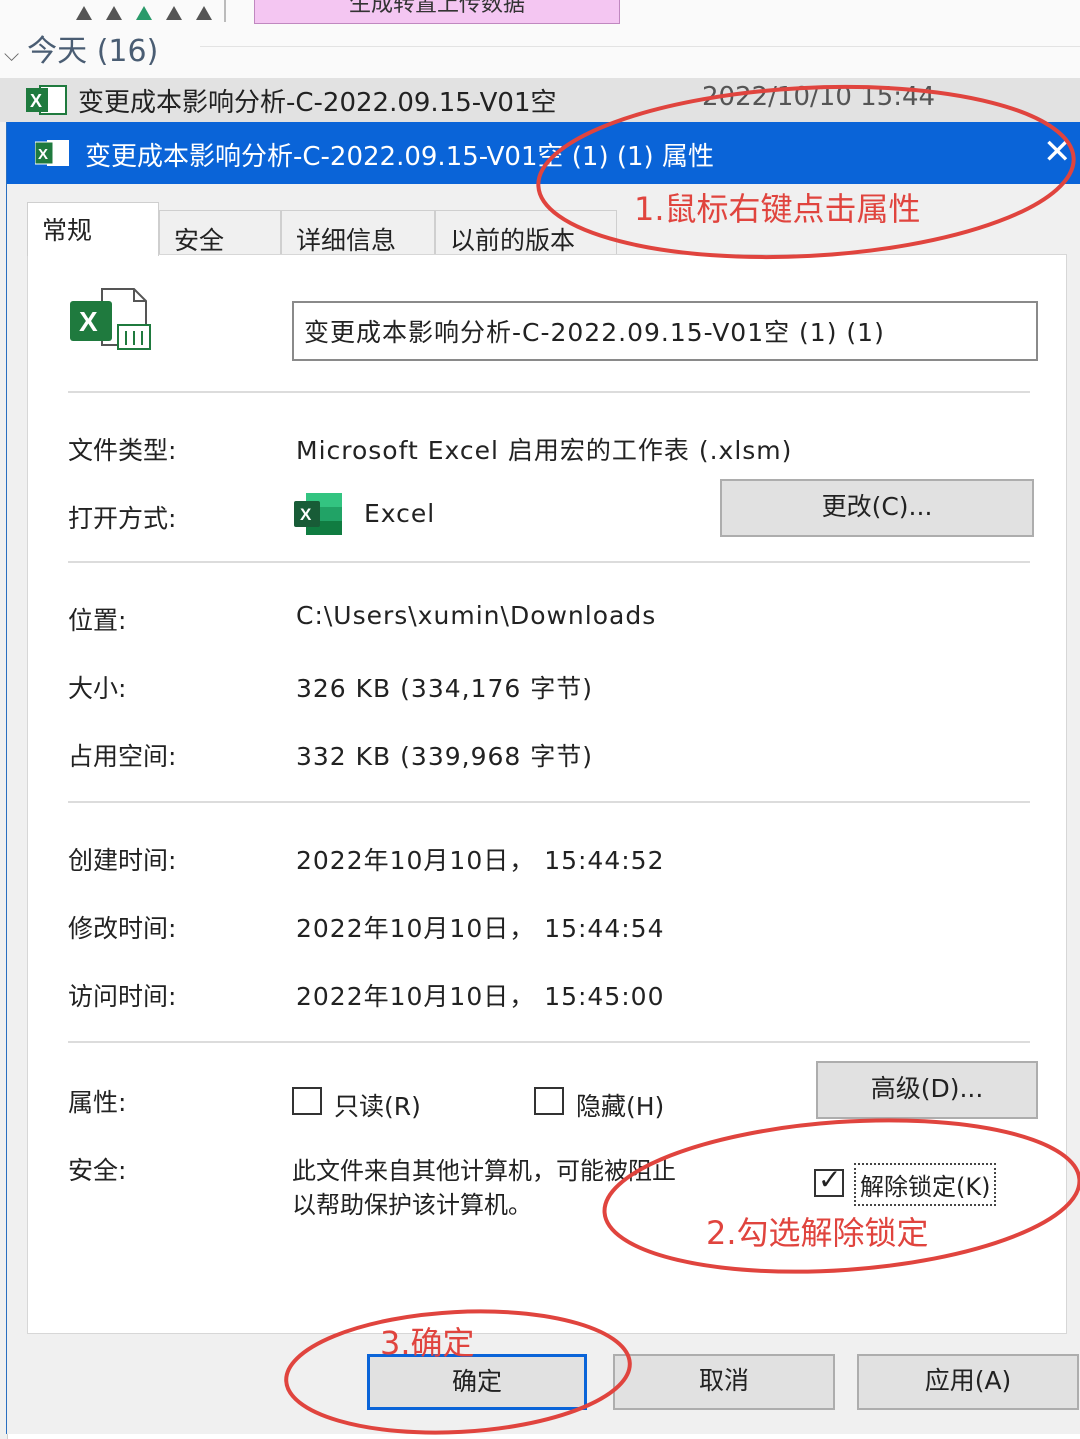 The image size is (1080, 1439). What do you see at coordinates (1057, 152) in the screenshot?
I see `close-icon: ✕` at bounding box center [1057, 152].